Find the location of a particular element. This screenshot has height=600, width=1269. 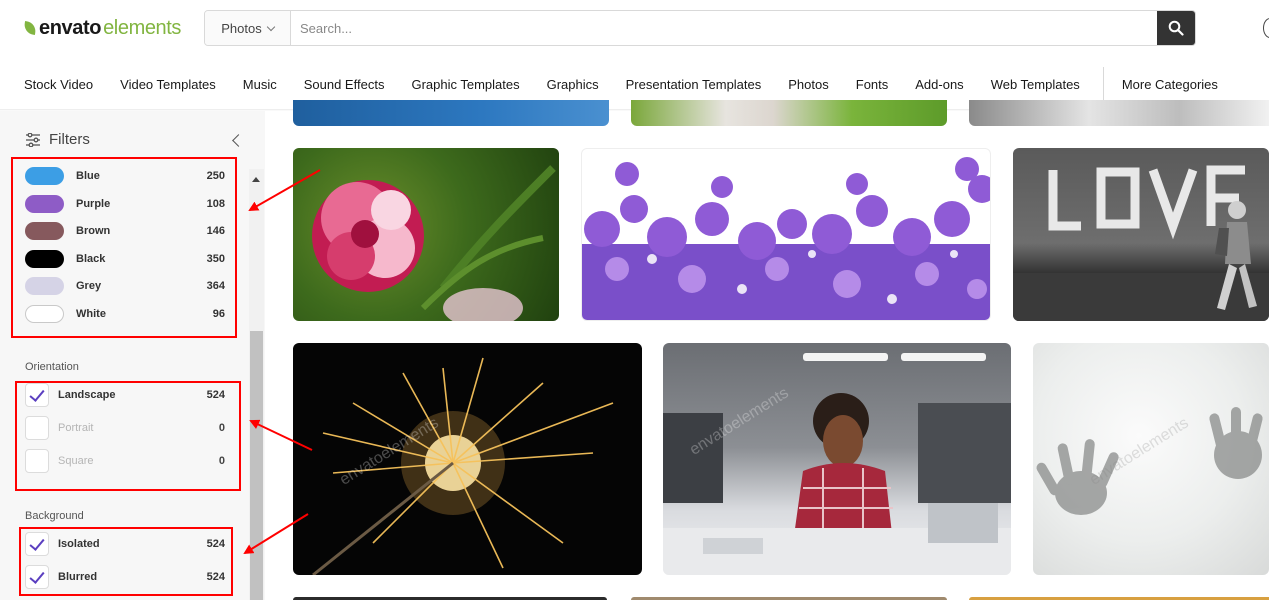

filters-title: Filters is located at coordinates (69, 139).